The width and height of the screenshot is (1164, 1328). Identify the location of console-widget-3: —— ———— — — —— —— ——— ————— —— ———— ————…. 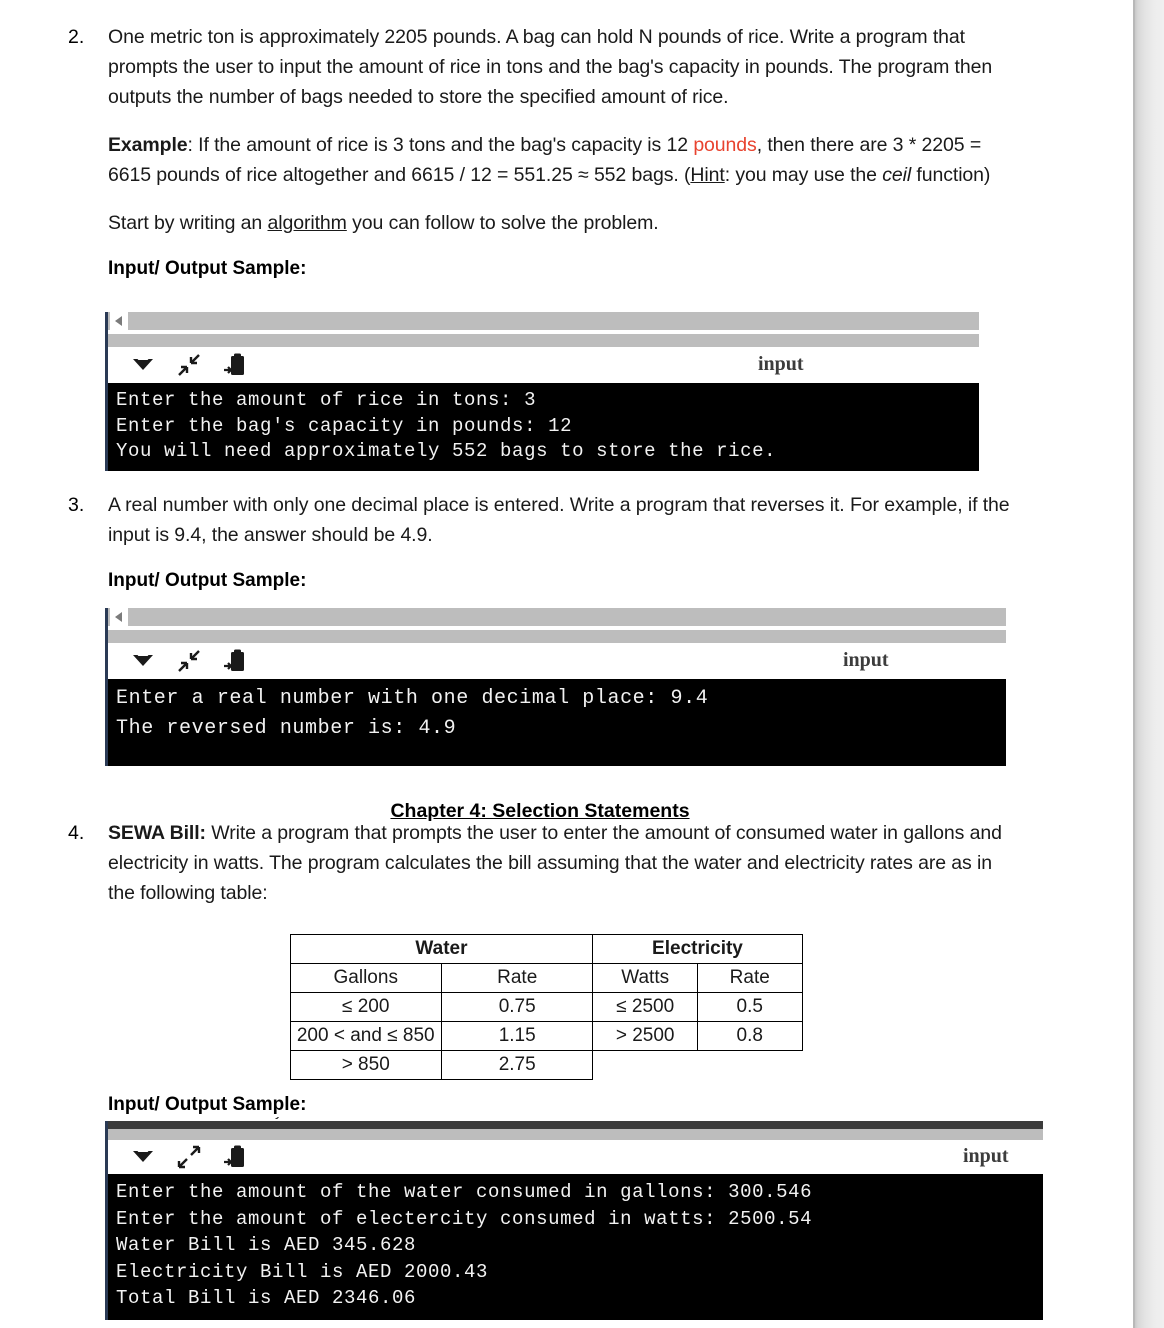
(555, 684).